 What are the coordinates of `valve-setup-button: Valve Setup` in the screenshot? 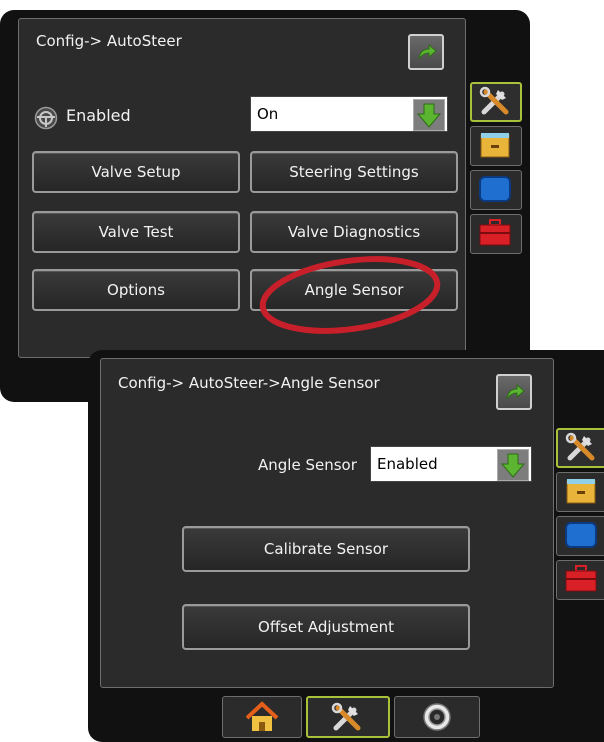 It's located at (136, 172).